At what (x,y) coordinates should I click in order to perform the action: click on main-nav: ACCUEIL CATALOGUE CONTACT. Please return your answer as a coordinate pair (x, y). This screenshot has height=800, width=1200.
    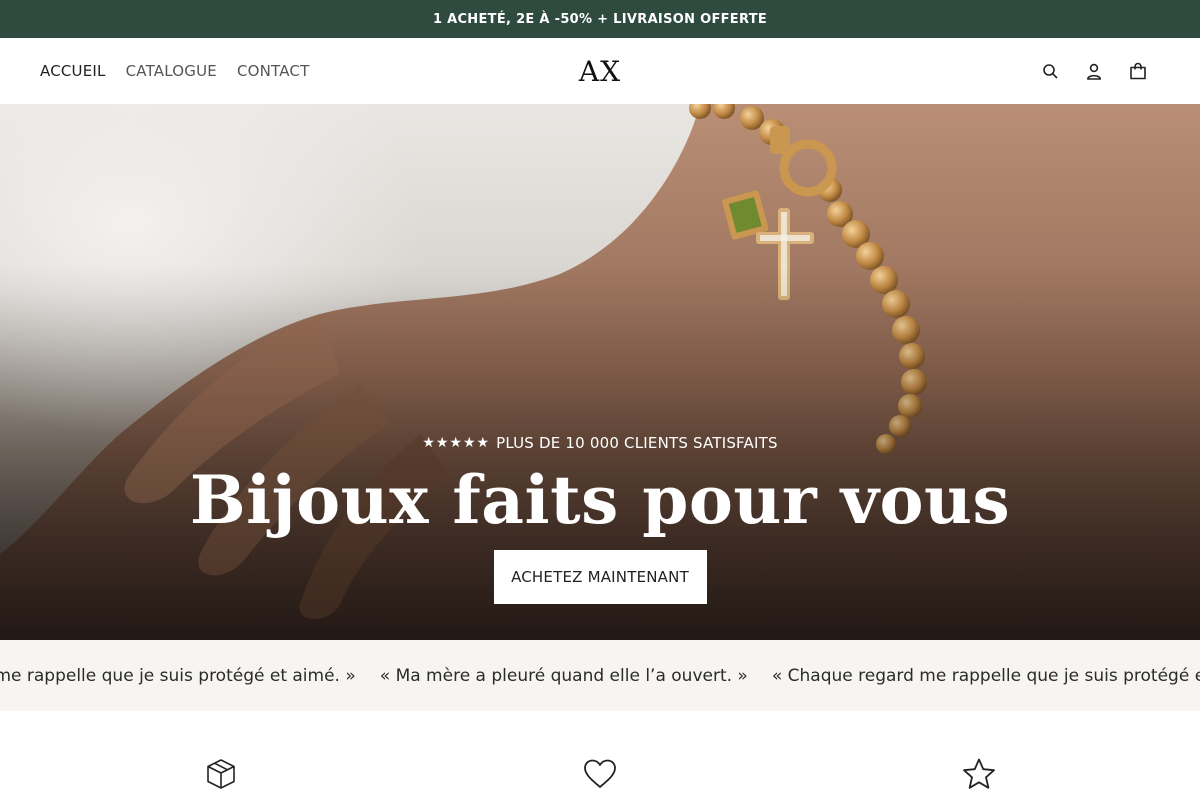
    Looking at the image, I should click on (174, 71).